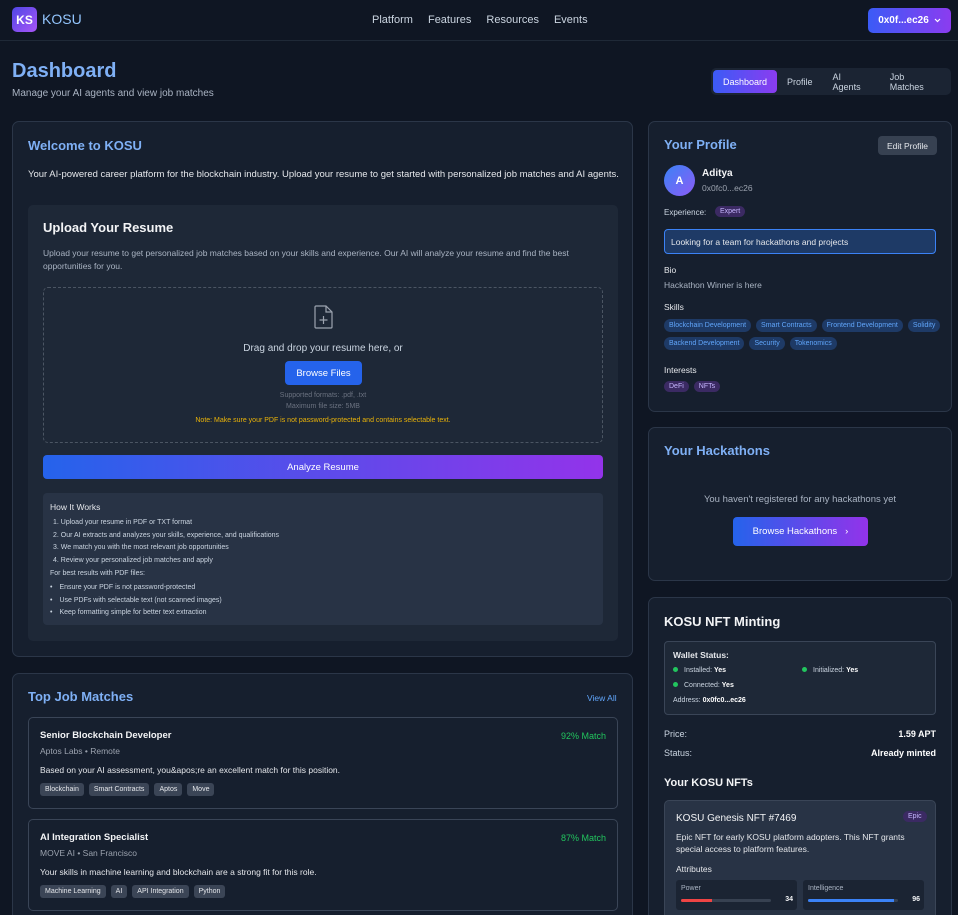  What do you see at coordinates (703, 685) in the screenshot?
I see `wallet-connected: Connected: Yes` at bounding box center [703, 685].